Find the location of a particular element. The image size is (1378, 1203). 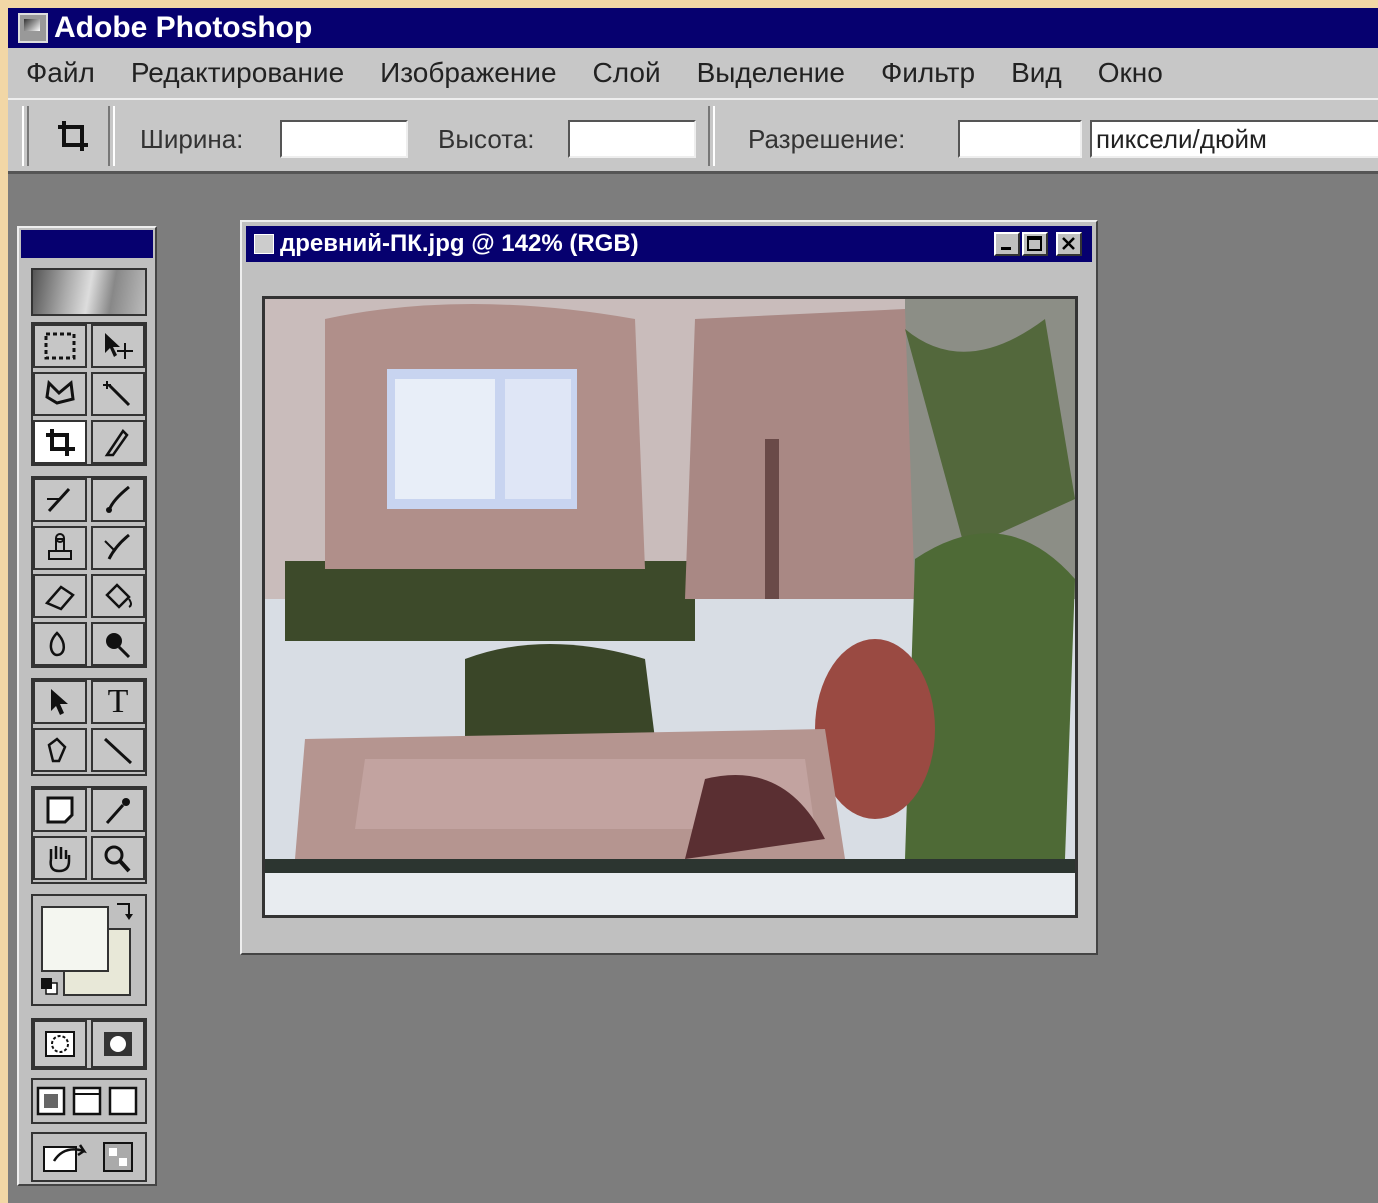

width-label: Ширина: is located at coordinates (192, 139).